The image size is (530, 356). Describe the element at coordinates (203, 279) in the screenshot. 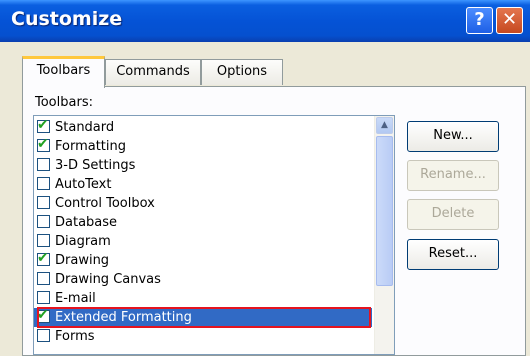

I see `list-item: Drawing Canvas` at that location.